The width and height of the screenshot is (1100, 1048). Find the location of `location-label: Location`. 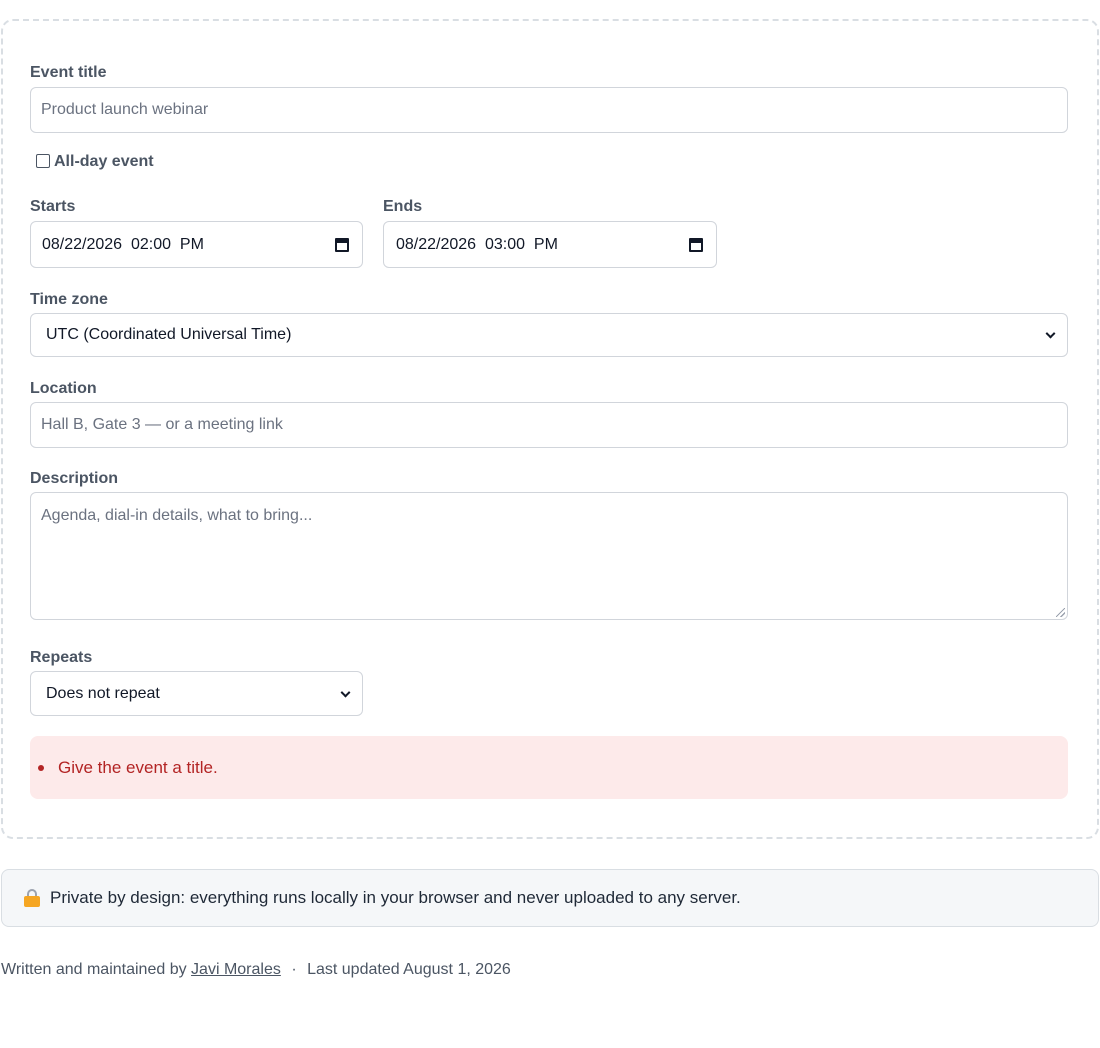

location-label: Location is located at coordinates (63, 388).